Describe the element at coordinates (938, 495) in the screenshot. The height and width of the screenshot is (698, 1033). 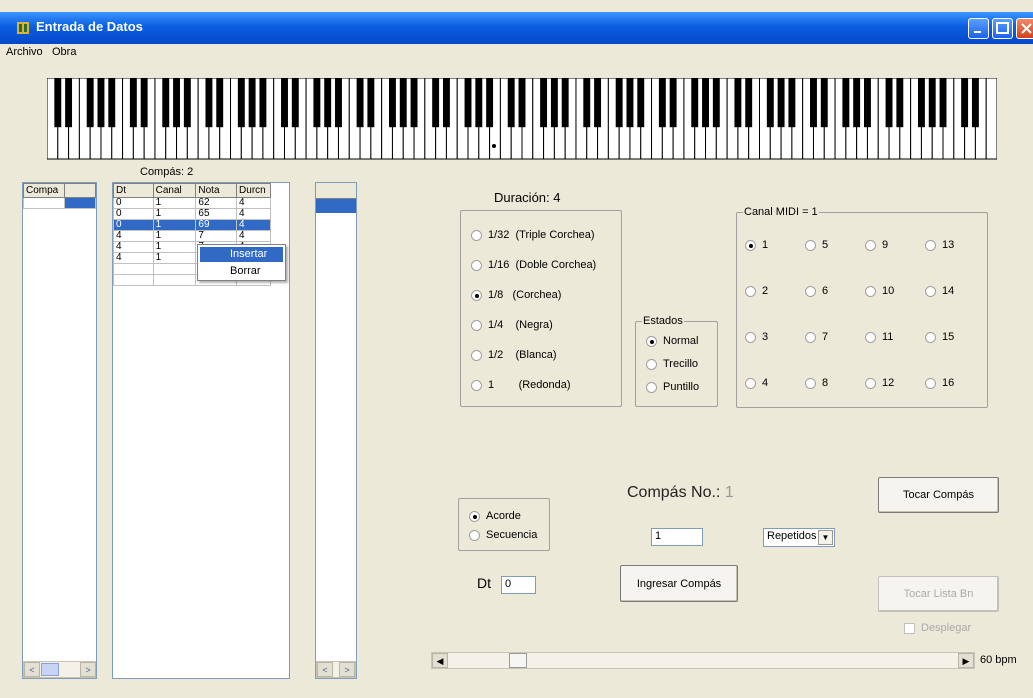
I see `tocar-compas-button: Tocar Compás` at that location.